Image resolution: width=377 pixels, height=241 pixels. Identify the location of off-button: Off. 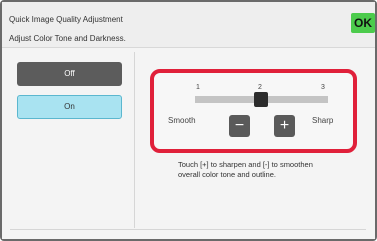
(69, 74).